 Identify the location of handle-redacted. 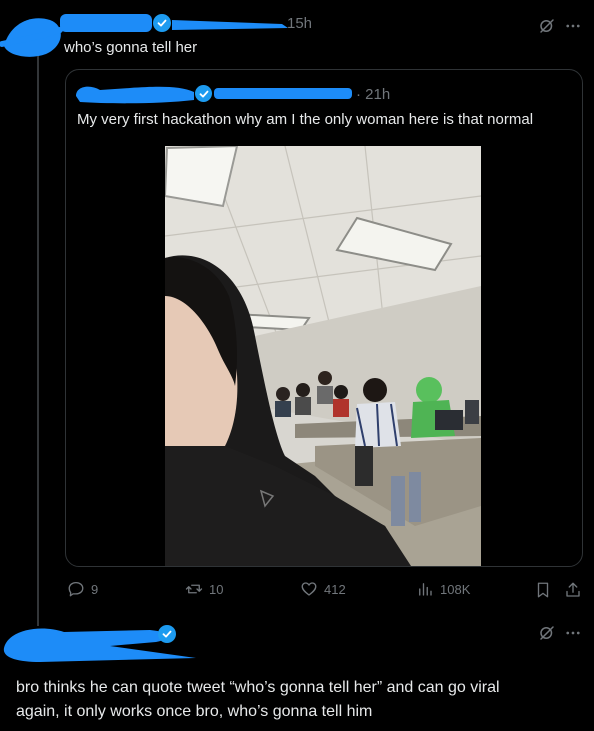
(230, 24).